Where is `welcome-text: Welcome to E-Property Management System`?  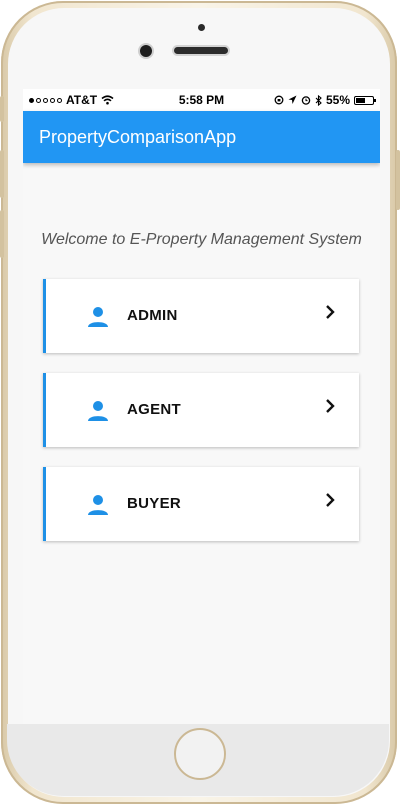 welcome-text: Welcome to E-Property Management System is located at coordinates (201, 239).